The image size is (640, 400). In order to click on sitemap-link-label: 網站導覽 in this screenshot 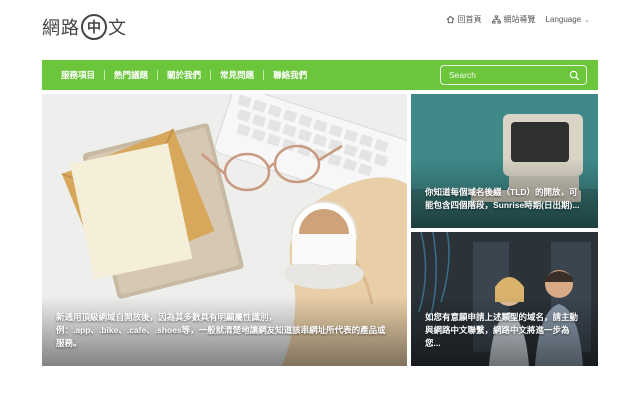, I will do `click(519, 19)`.